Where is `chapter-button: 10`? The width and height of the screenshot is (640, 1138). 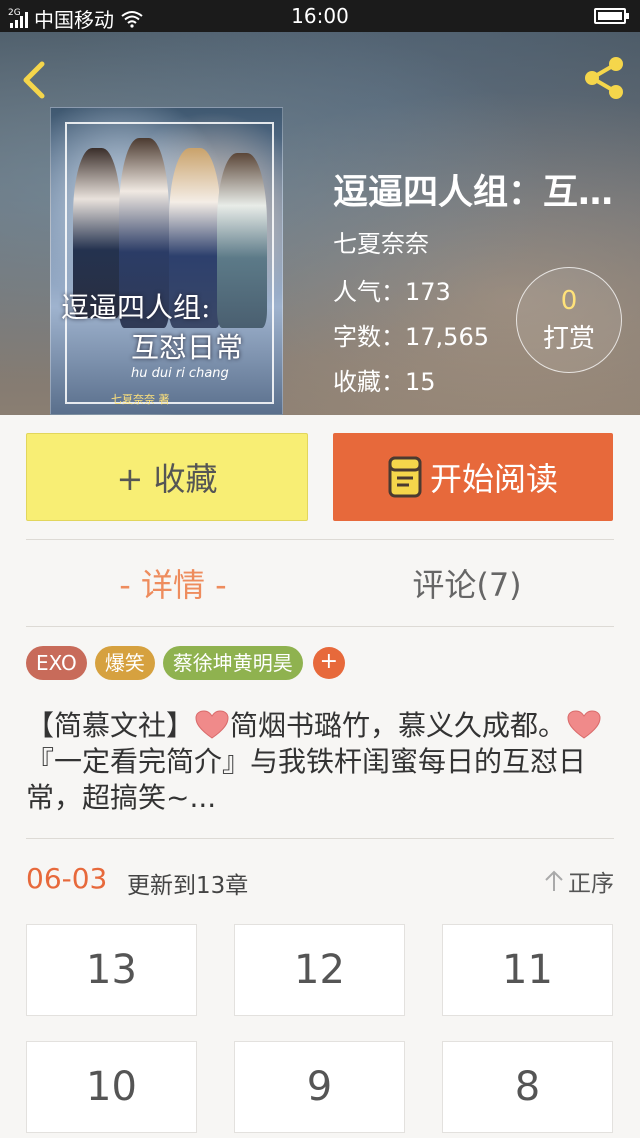
chapter-button: 10 is located at coordinates (111, 1087).